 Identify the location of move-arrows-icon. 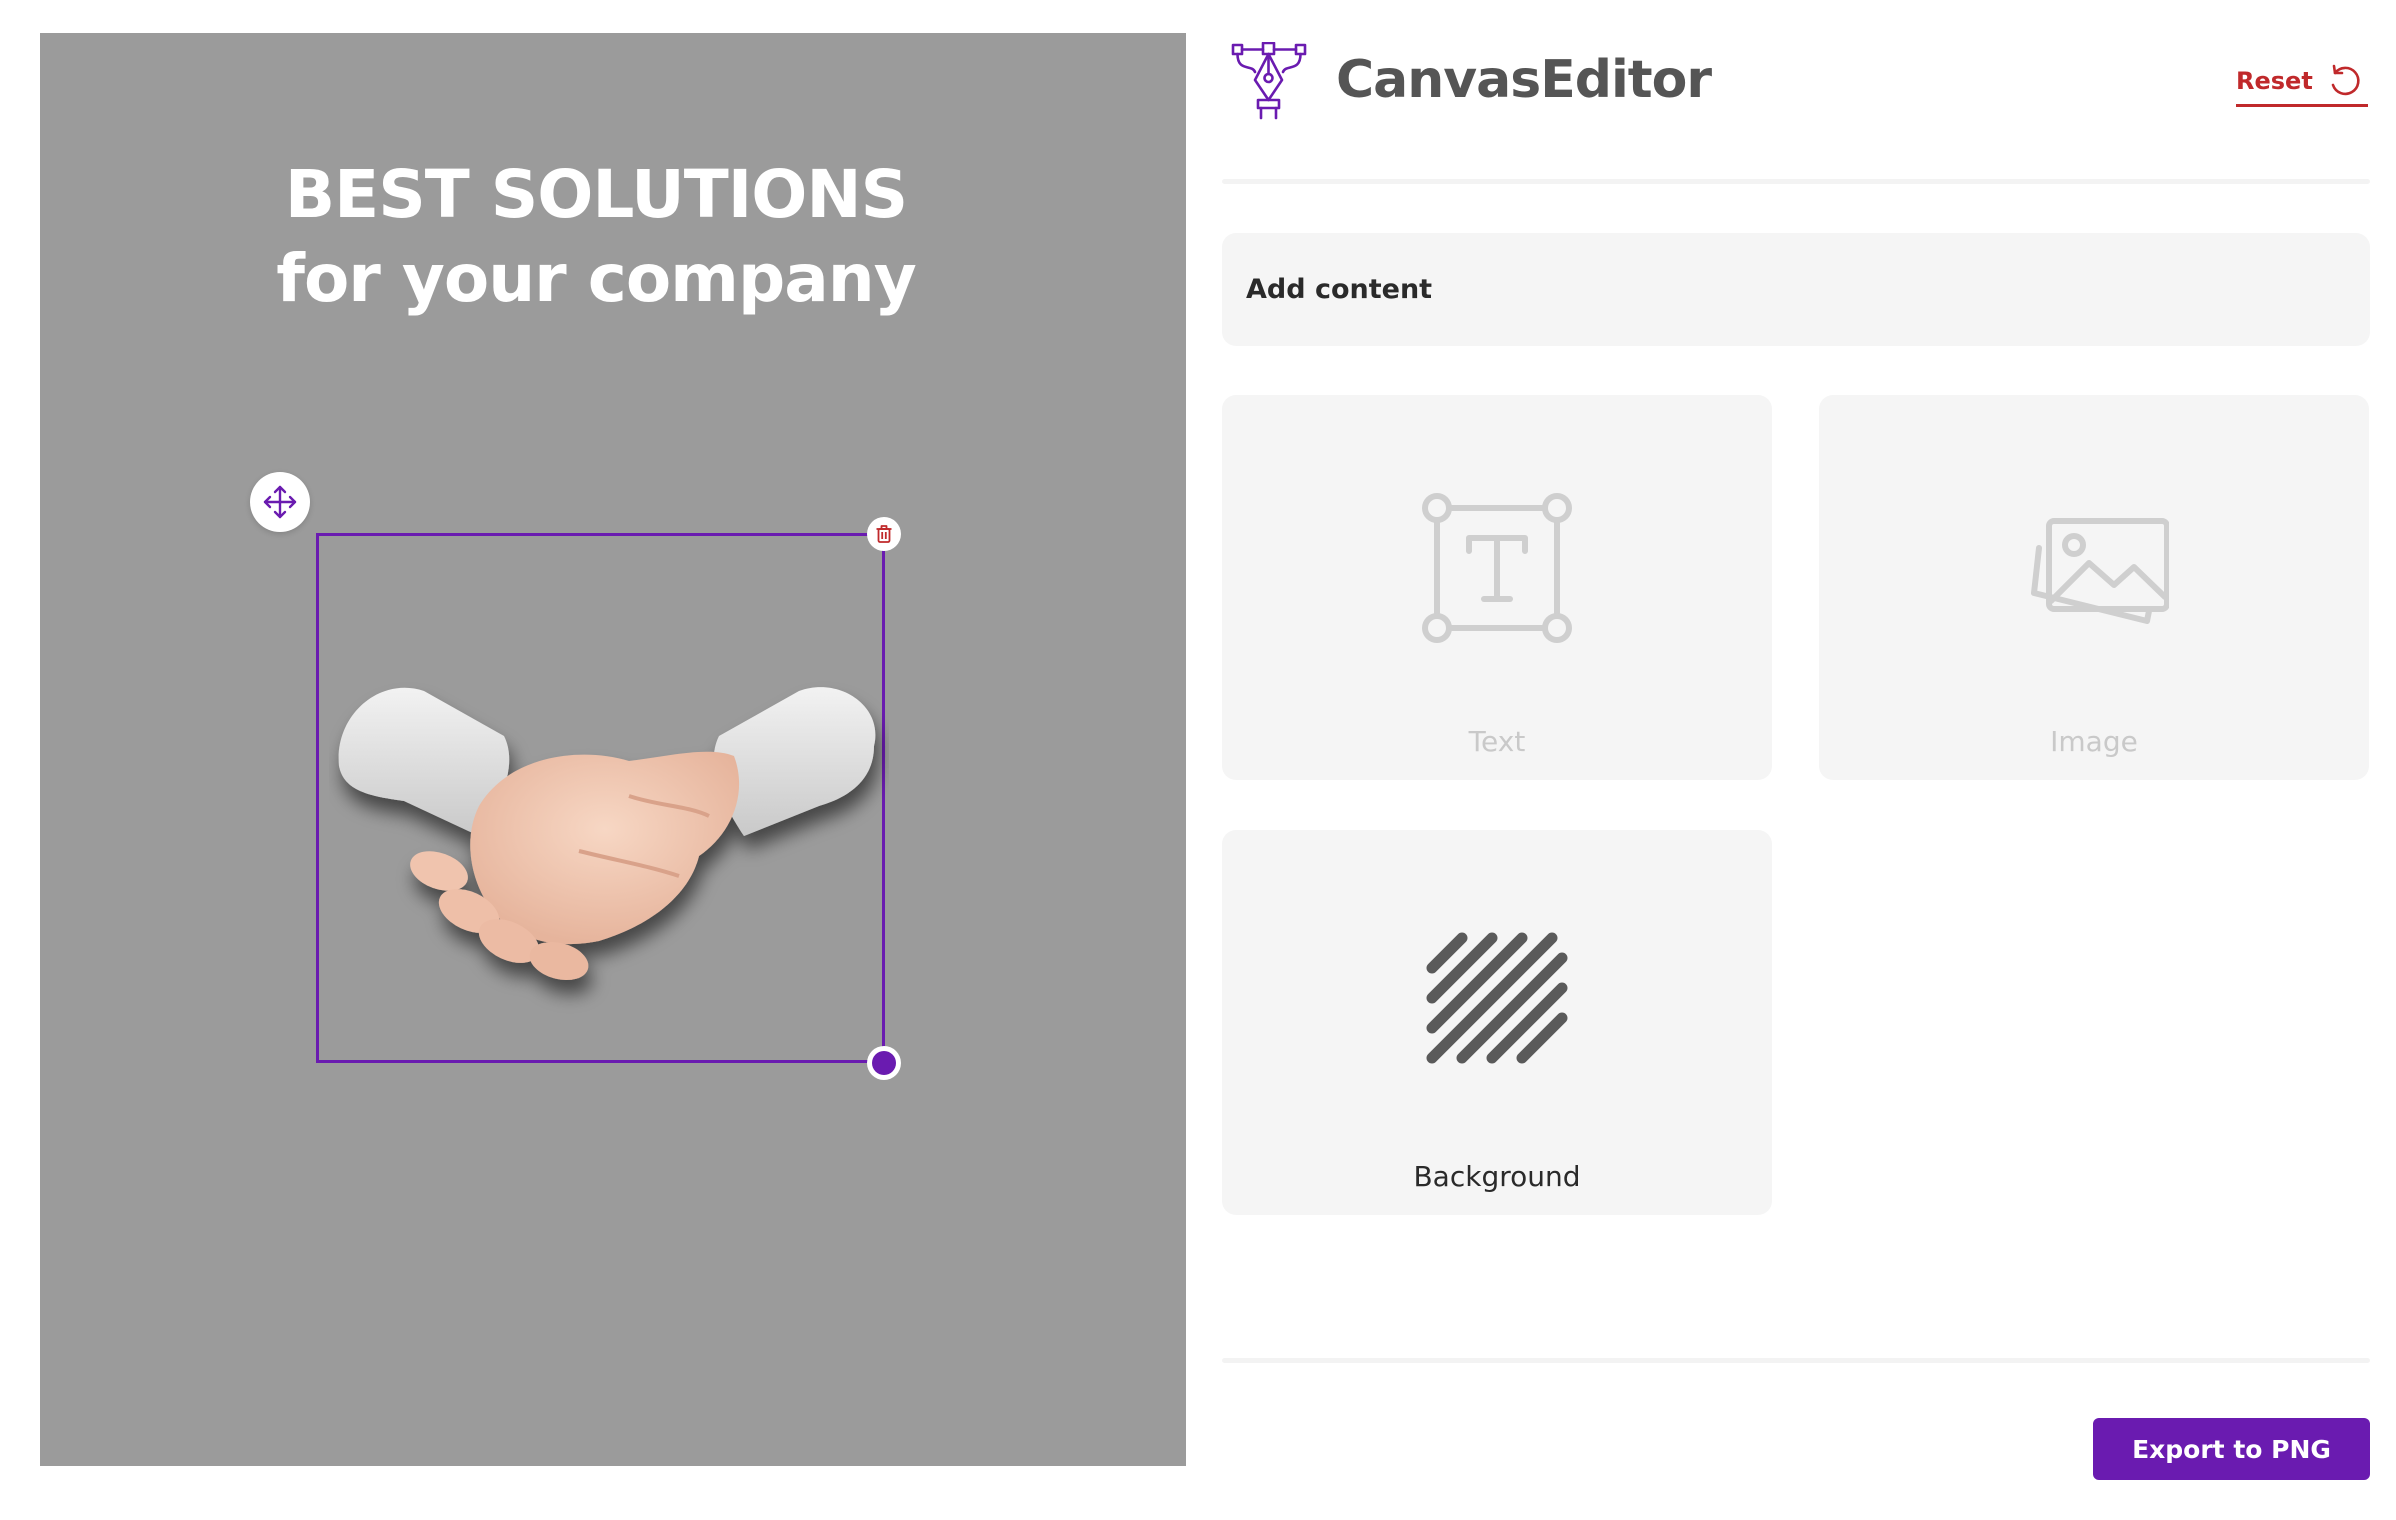
(280, 502).